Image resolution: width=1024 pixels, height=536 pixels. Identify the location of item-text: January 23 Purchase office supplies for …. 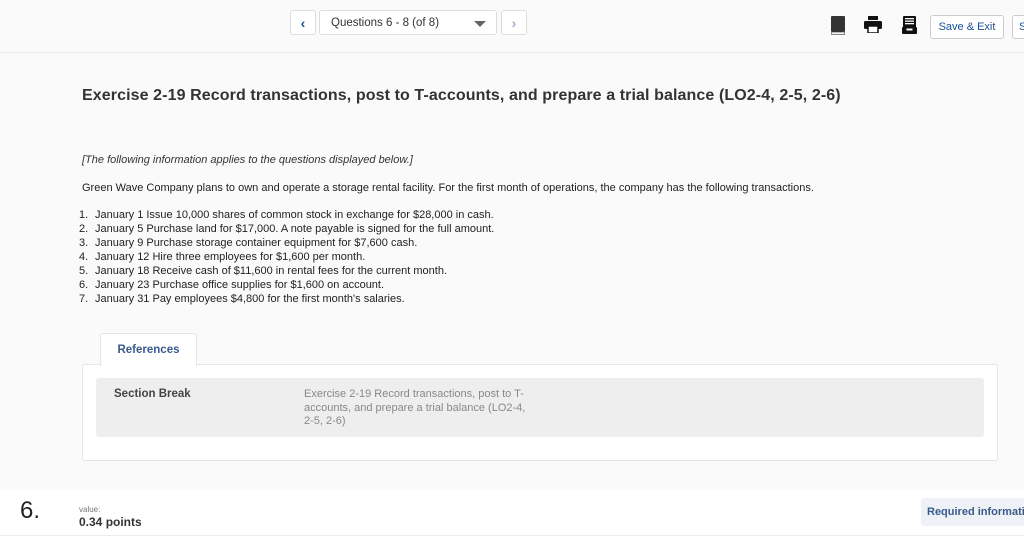
(240, 285).